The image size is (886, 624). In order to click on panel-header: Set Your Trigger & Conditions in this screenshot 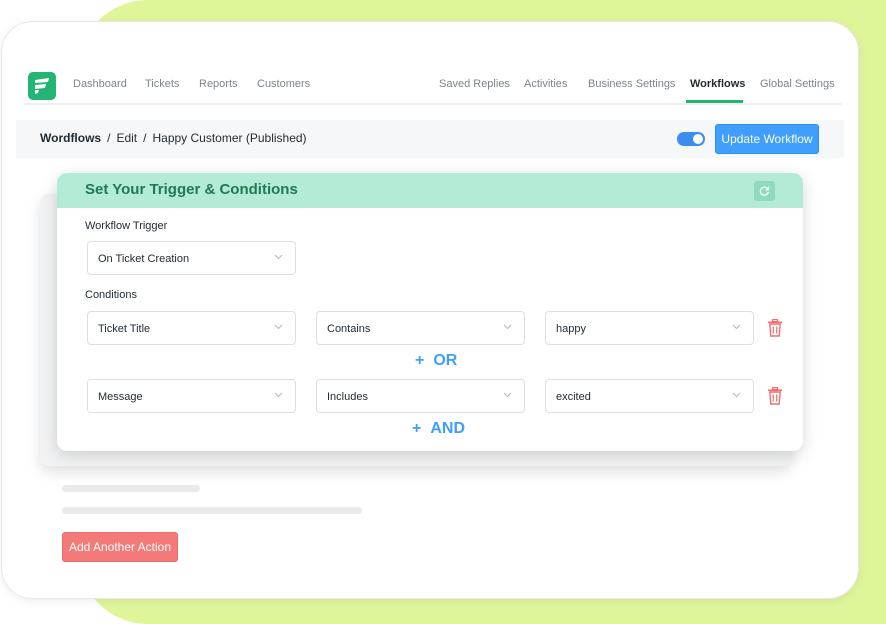, I will do `click(430, 190)`.